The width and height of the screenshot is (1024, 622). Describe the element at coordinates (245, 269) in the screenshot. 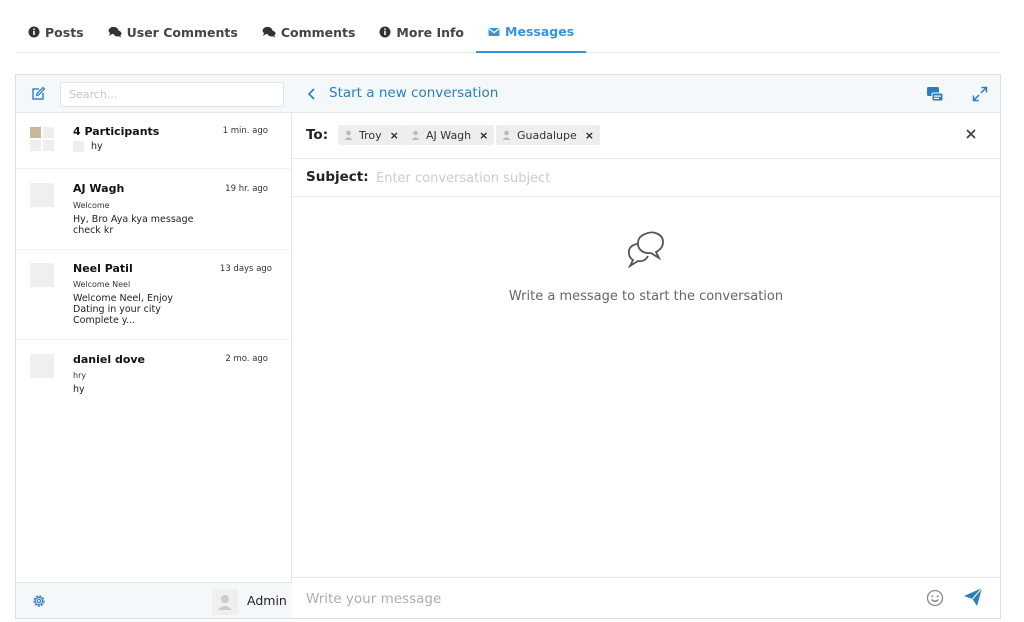

I see `conversation-time: 13 days ago` at that location.